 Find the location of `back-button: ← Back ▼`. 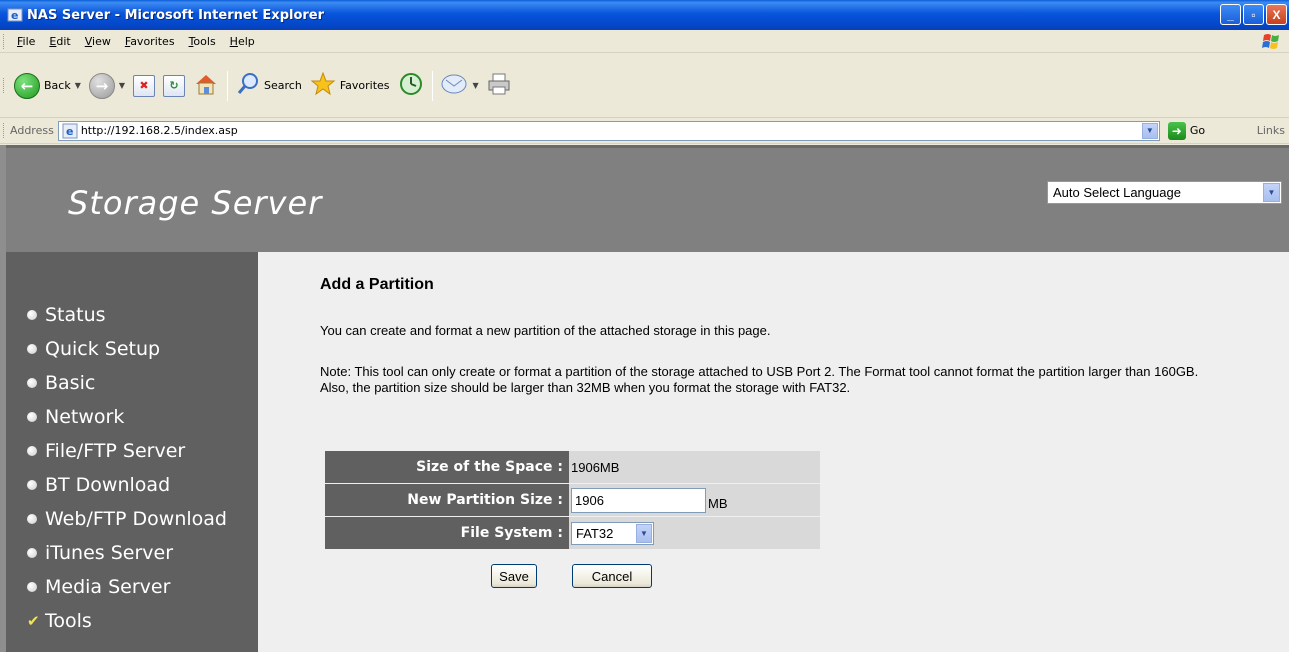

back-button: ← Back ▼ is located at coordinates (47, 86).